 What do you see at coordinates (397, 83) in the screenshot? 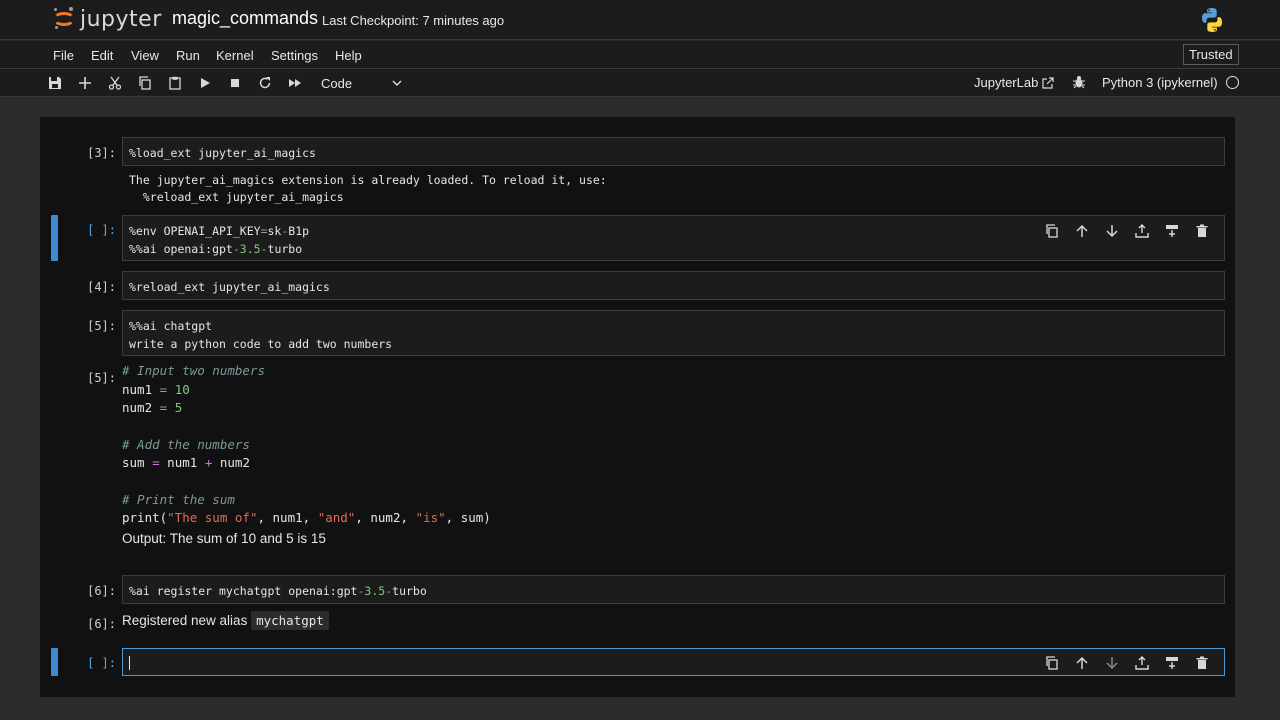
I see `chevron-down-icon` at bounding box center [397, 83].